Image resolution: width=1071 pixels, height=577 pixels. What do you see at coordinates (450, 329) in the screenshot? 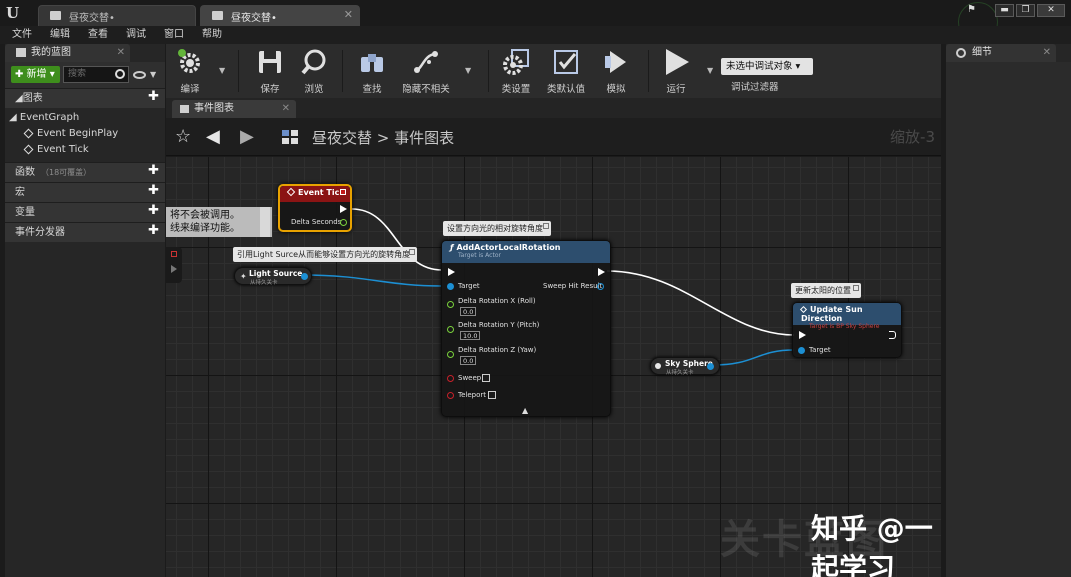
I see `pitch-input-pin` at bounding box center [450, 329].